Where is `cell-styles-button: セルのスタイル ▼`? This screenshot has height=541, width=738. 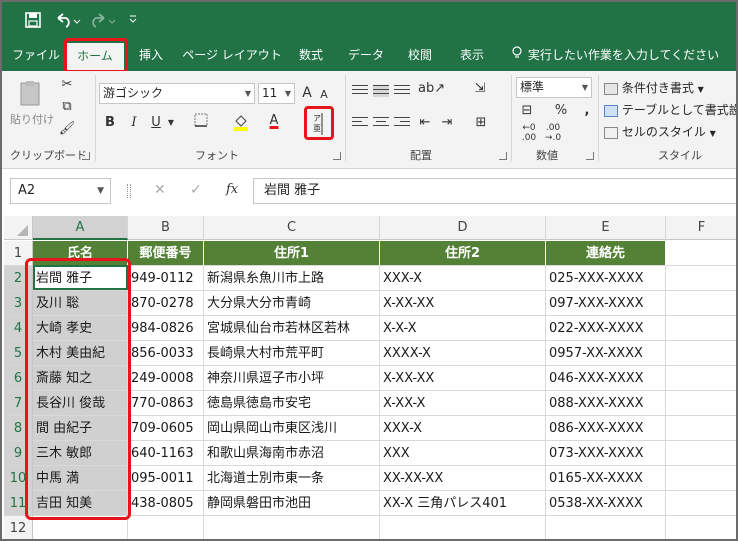
cell-styles-button: セルのスタイル ▼ is located at coordinates (660, 131).